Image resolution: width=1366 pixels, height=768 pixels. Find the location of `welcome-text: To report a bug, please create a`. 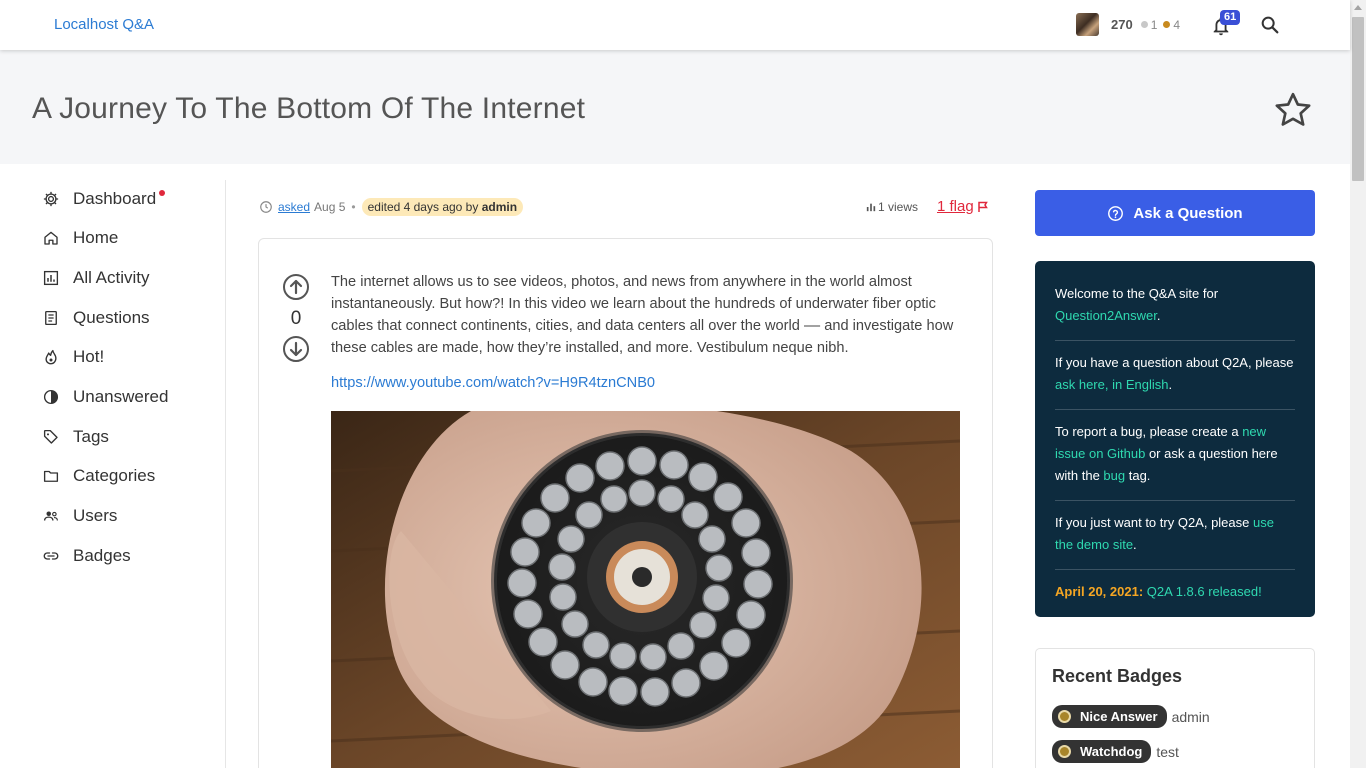

welcome-text: To report a bug, please create a is located at coordinates (1149, 431).